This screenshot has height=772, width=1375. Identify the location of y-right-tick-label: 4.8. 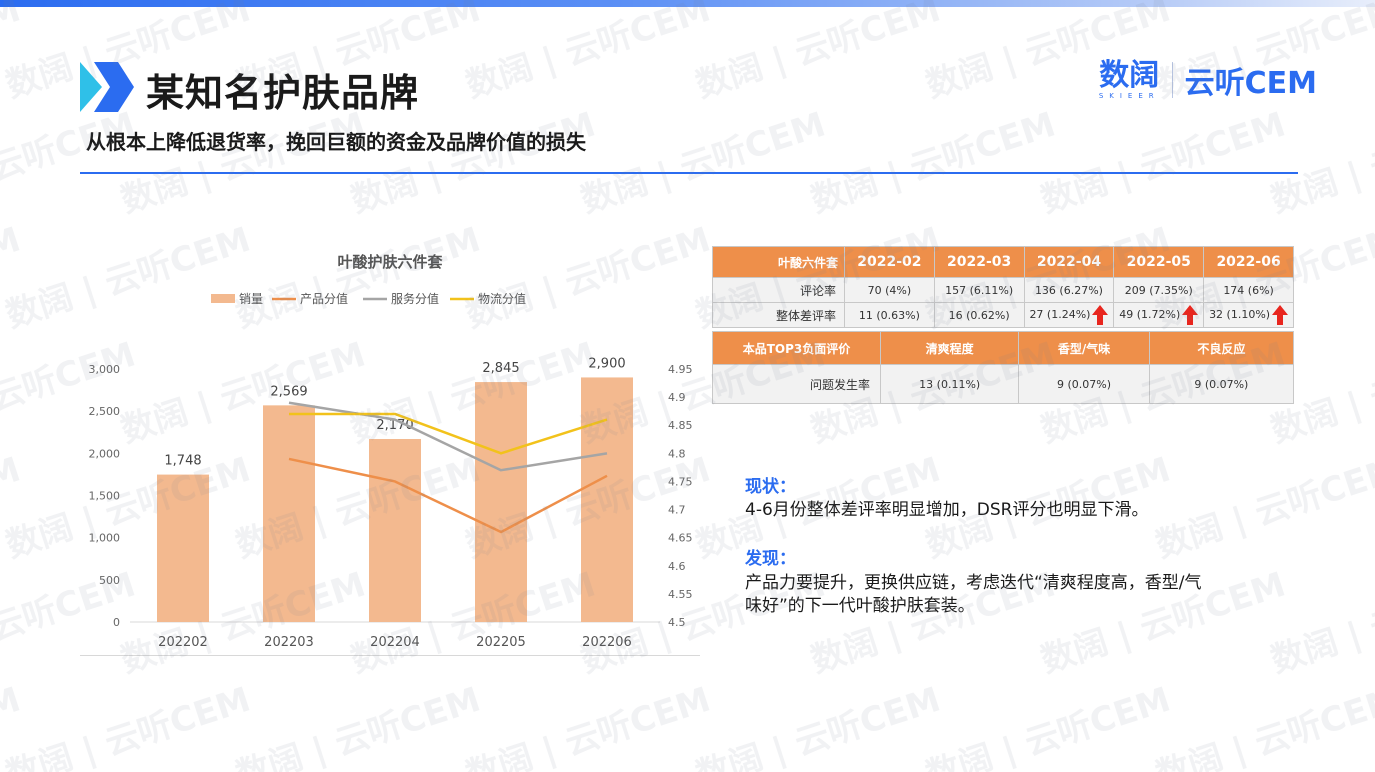
(677, 453).